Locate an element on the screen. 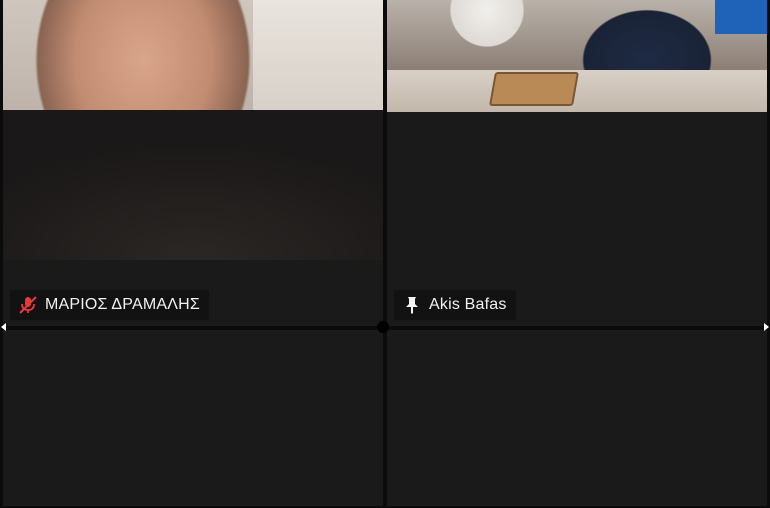 Image resolution: width=770 pixels, height=508 pixels. participant-video is located at coordinates (577, 56).